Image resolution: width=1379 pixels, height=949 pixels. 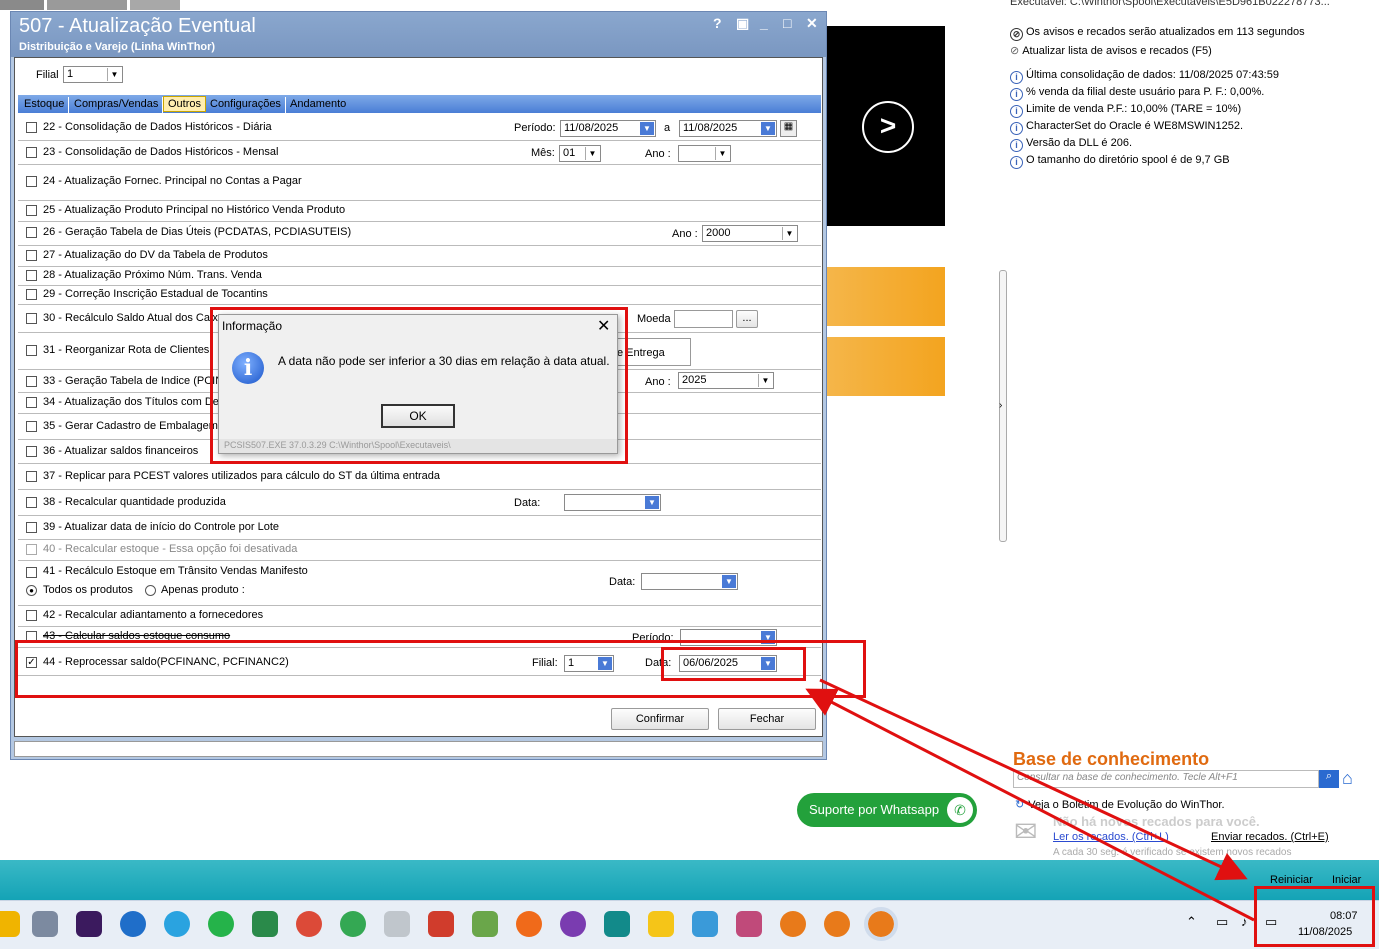 I want to click on radio-all-products: ●, so click(x=31, y=590).